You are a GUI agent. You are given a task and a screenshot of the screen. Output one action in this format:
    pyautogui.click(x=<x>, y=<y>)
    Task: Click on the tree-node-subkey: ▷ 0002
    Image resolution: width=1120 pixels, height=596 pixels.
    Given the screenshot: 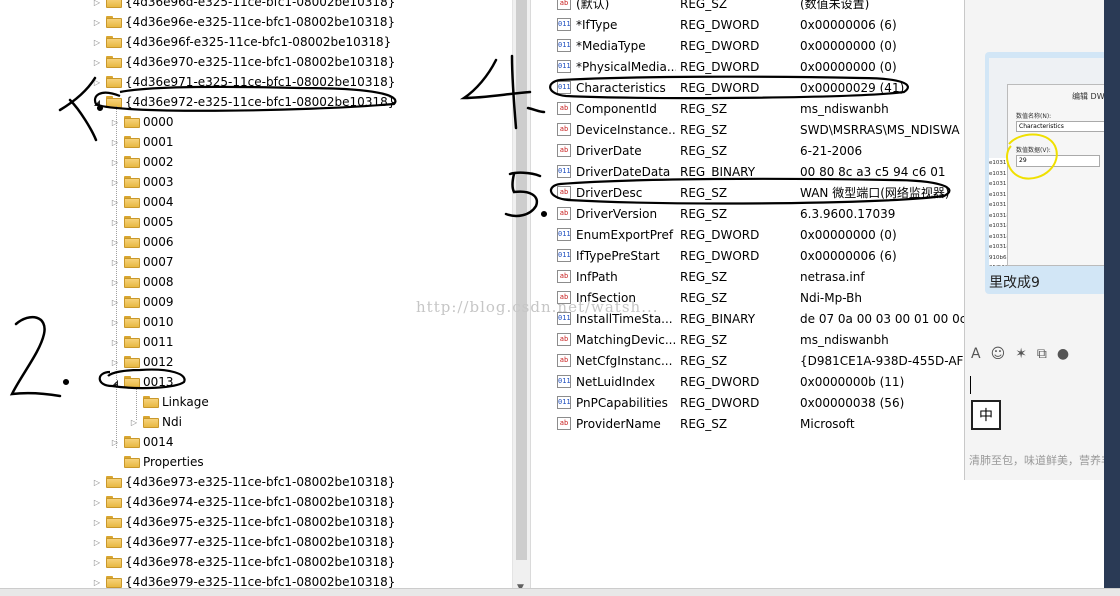 What is the action you would take?
    pyautogui.click(x=142, y=162)
    